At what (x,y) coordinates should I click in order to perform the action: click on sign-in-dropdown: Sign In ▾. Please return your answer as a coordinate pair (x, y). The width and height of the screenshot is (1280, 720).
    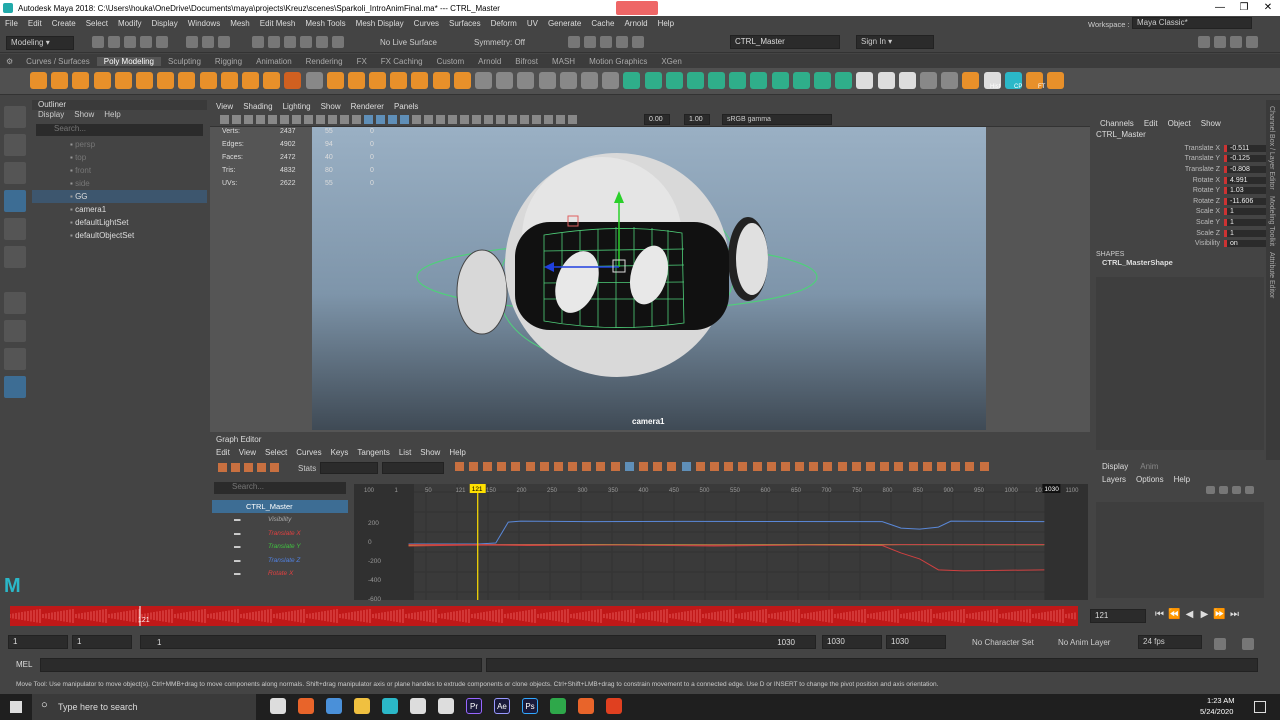
    Looking at the image, I should click on (895, 42).